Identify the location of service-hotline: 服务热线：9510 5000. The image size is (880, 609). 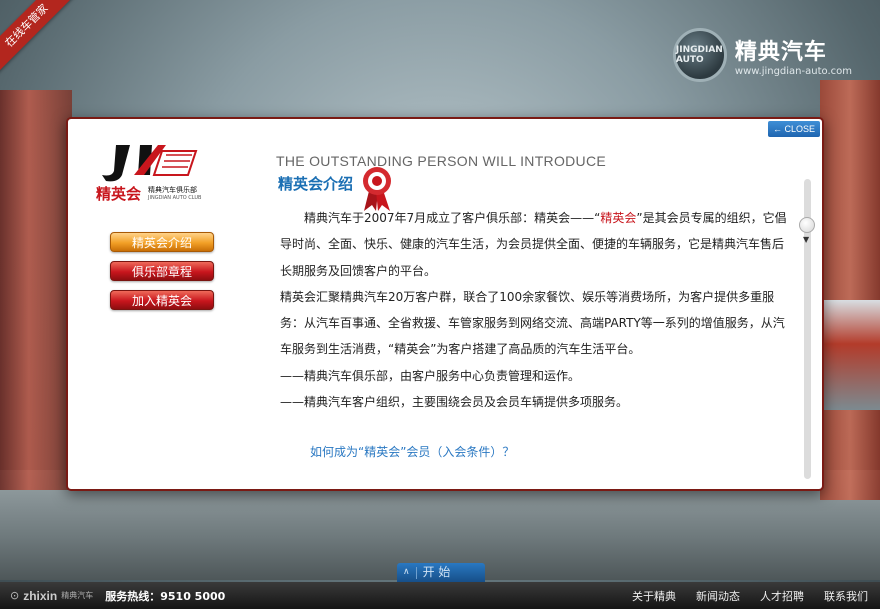
(165, 596).